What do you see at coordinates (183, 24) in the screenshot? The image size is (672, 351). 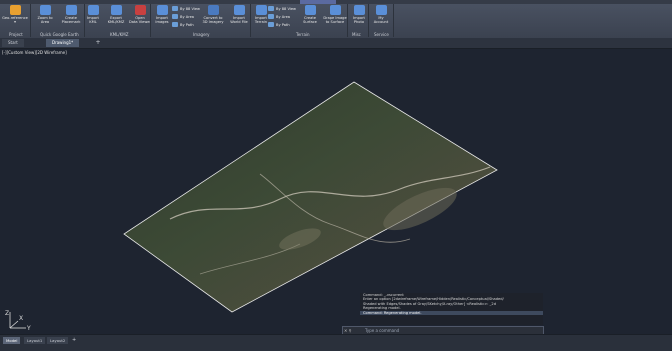 I see `imagery-by-path-button: By Path` at bounding box center [183, 24].